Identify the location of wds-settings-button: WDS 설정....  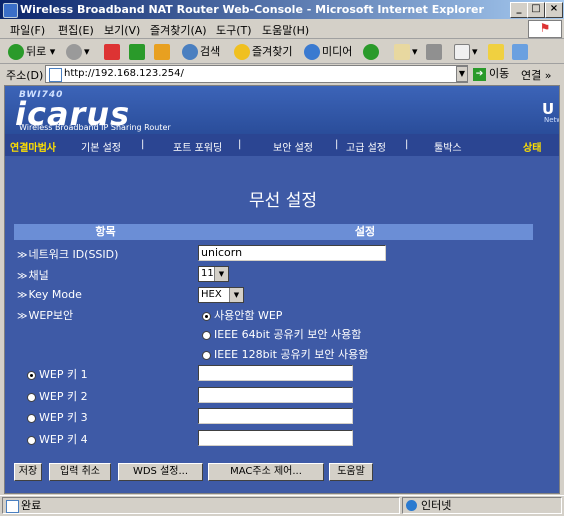
(160, 472).